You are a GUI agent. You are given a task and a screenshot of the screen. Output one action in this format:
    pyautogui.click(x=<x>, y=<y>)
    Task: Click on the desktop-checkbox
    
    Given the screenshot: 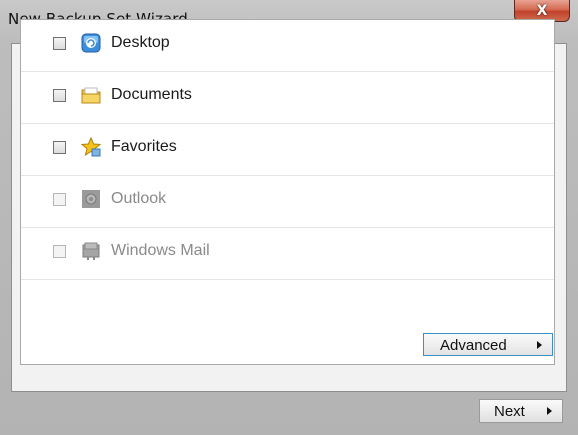 What is the action you would take?
    pyautogui.click(x=59, y=43)
    